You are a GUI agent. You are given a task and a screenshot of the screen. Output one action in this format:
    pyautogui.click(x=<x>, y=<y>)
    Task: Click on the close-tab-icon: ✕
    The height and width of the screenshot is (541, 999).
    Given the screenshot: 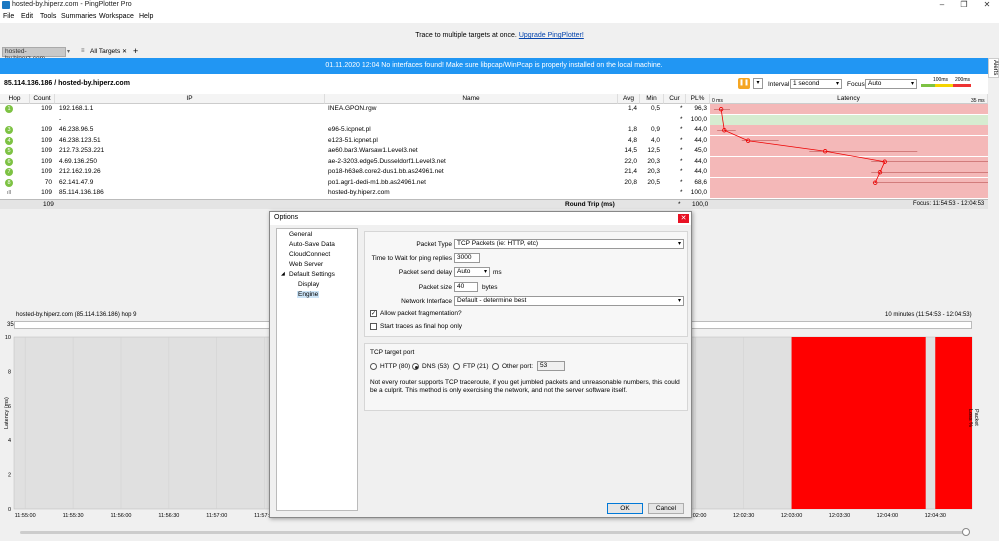 What is the action you would take?
    pyautogui.click(x=124, y=51)
    